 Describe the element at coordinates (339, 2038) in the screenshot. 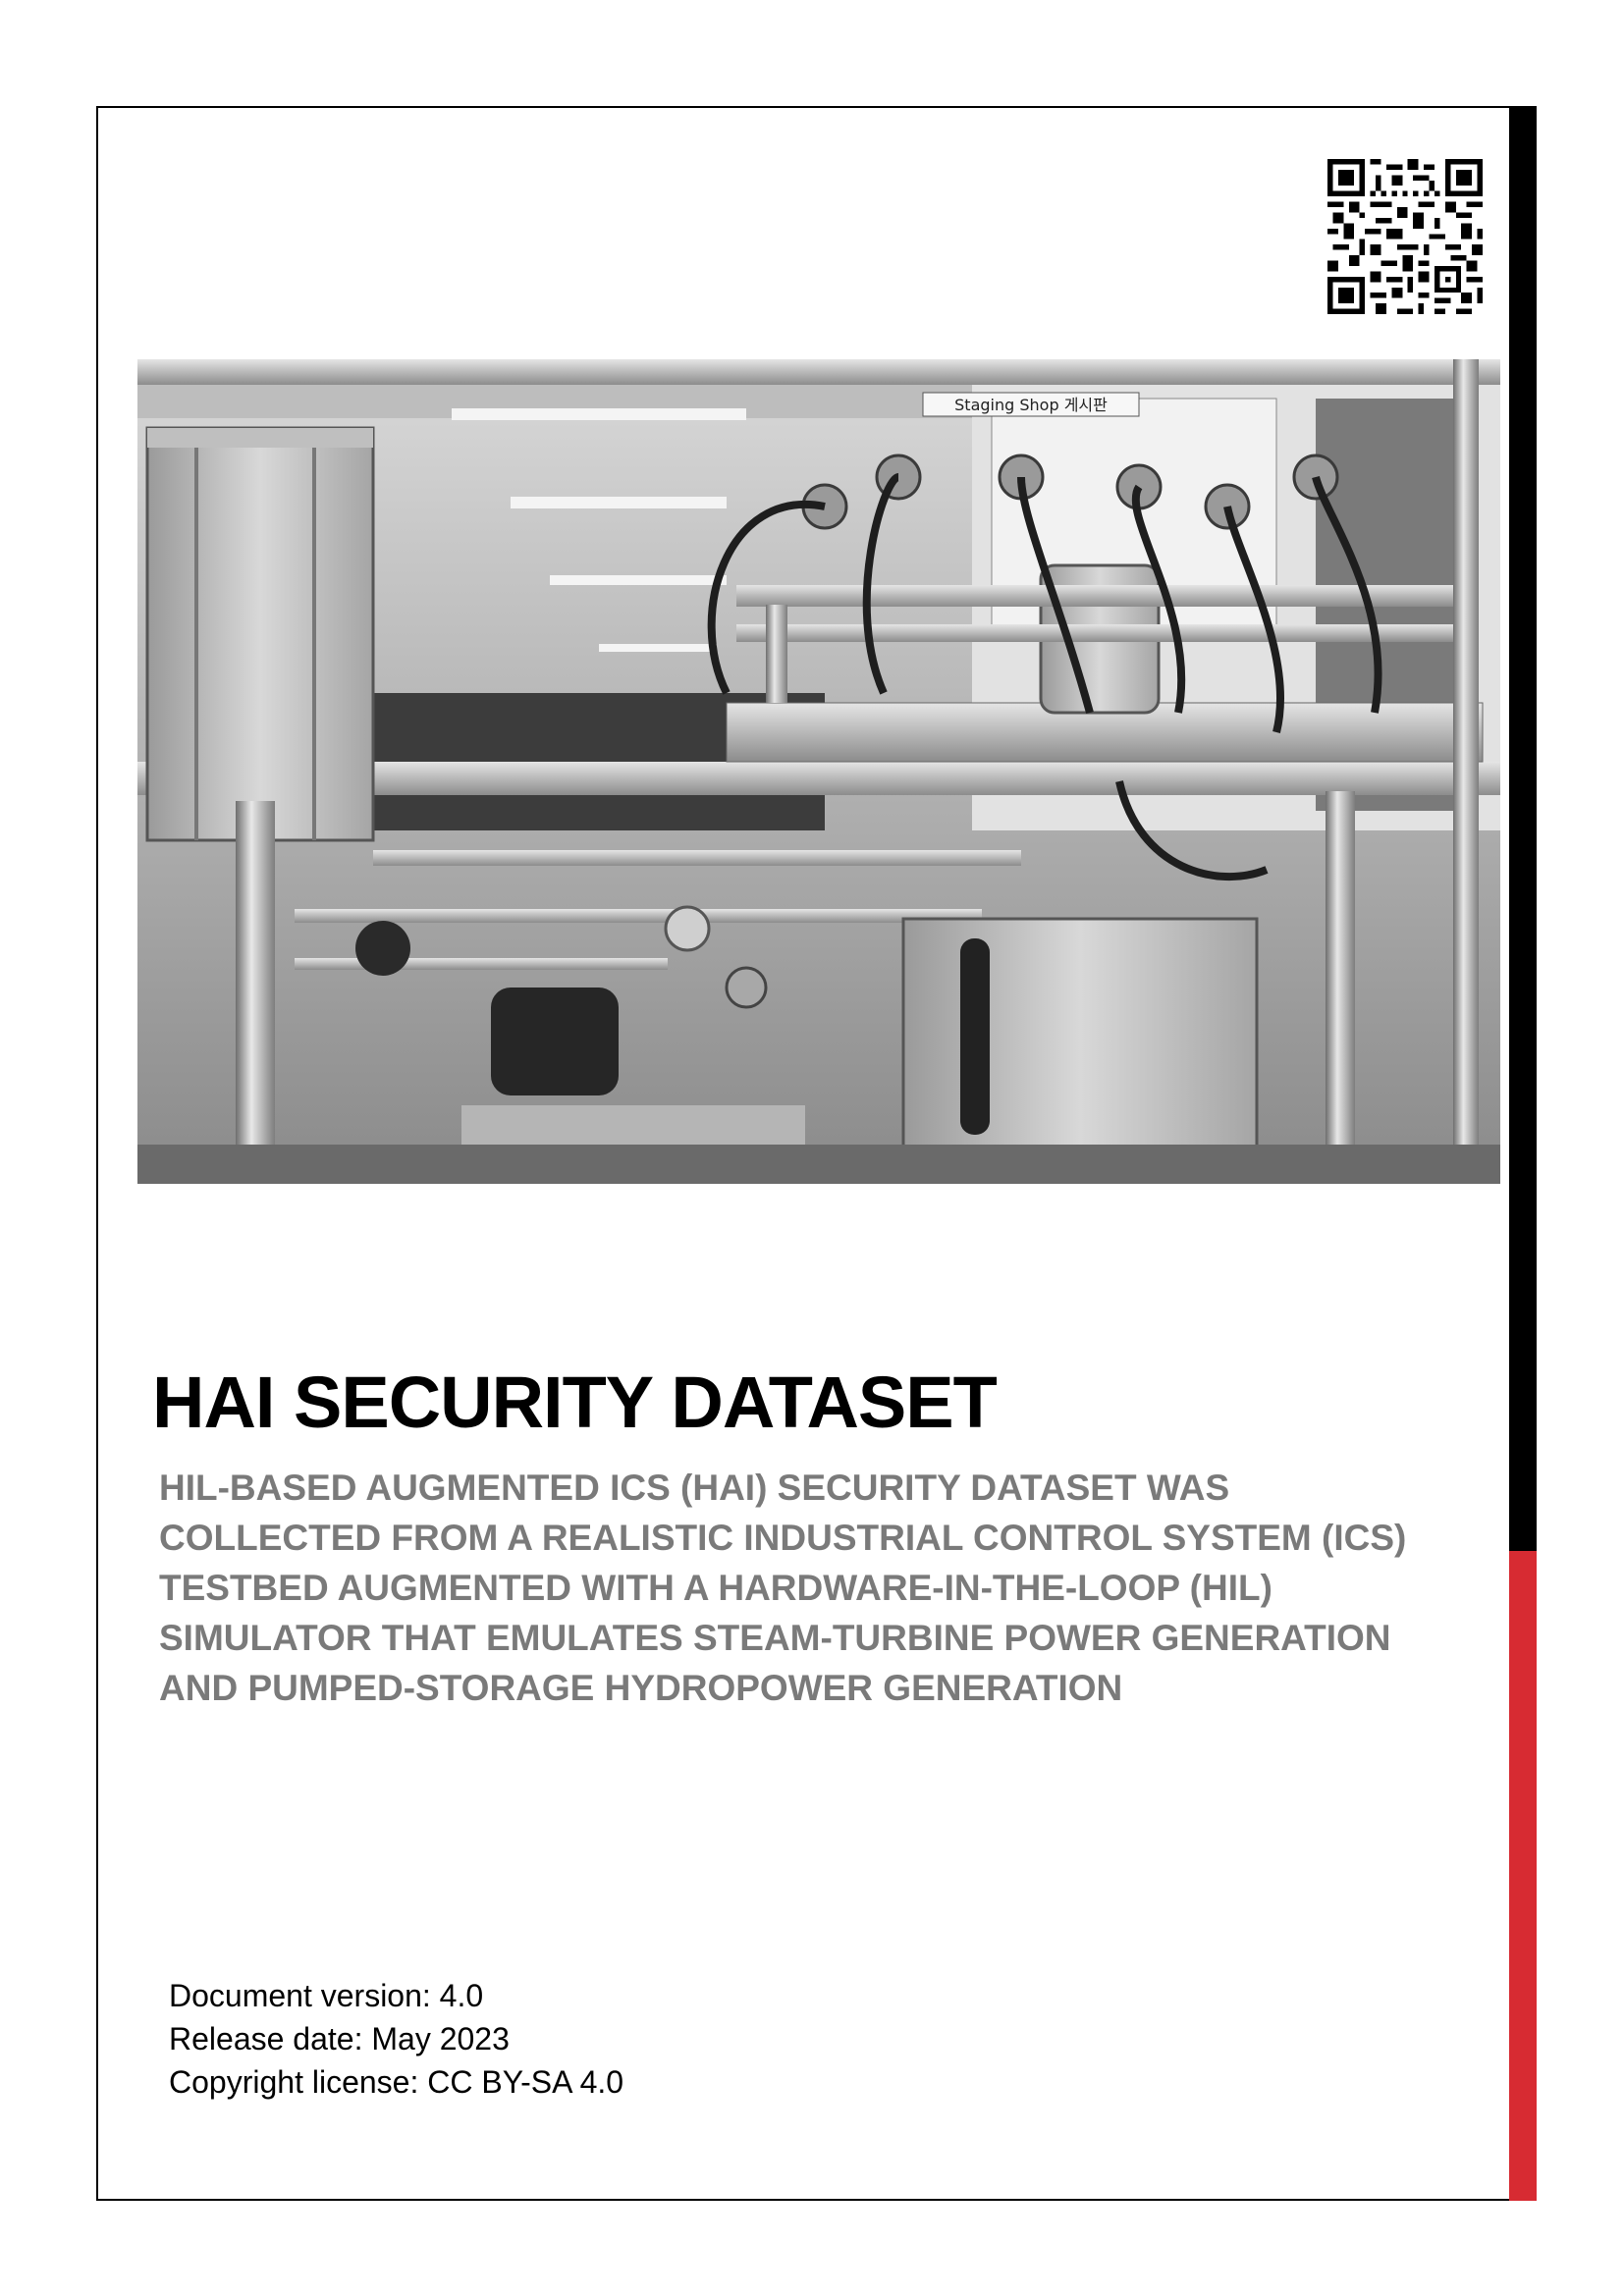

I see `release-date: Release date: May 2023` at that location.